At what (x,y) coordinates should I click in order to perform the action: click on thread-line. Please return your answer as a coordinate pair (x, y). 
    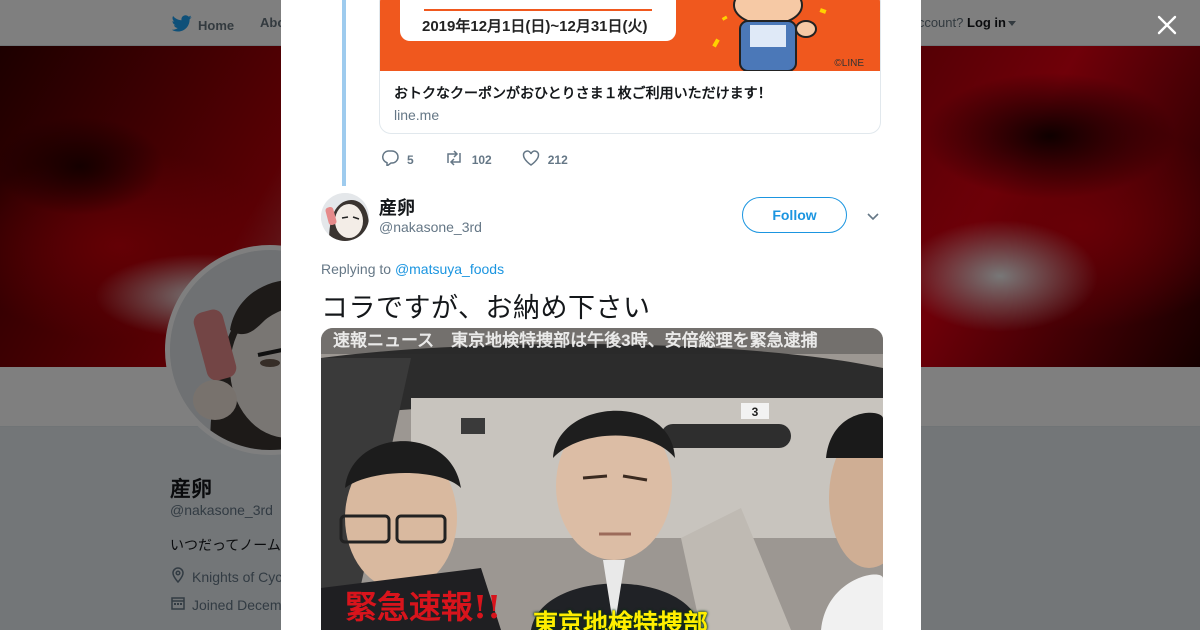
    Looking at the image, I should click on (344, 93).